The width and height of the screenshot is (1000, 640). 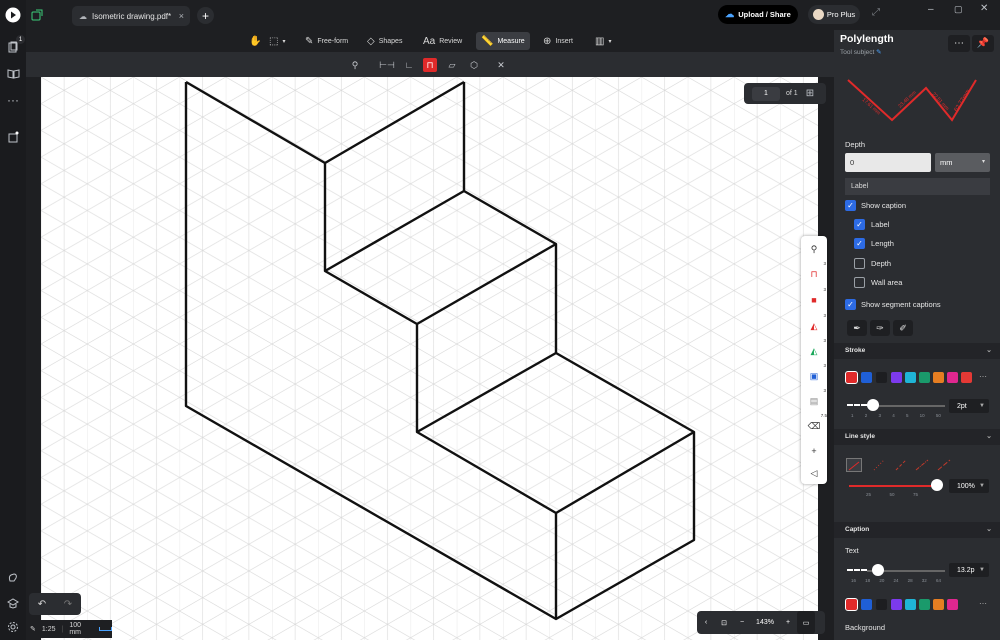 I want to click on tool-insert: ⊕ Insert, so click(x=558, y=41).